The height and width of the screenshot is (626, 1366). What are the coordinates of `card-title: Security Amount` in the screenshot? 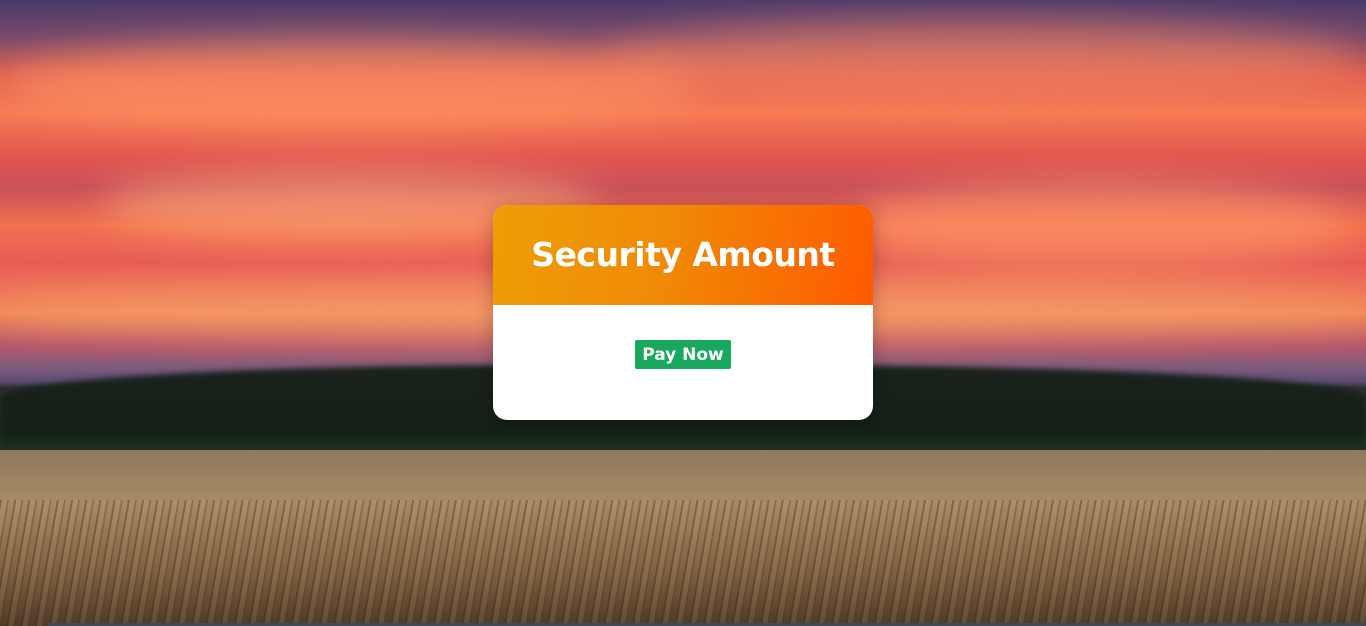 It's located at (683, 254).